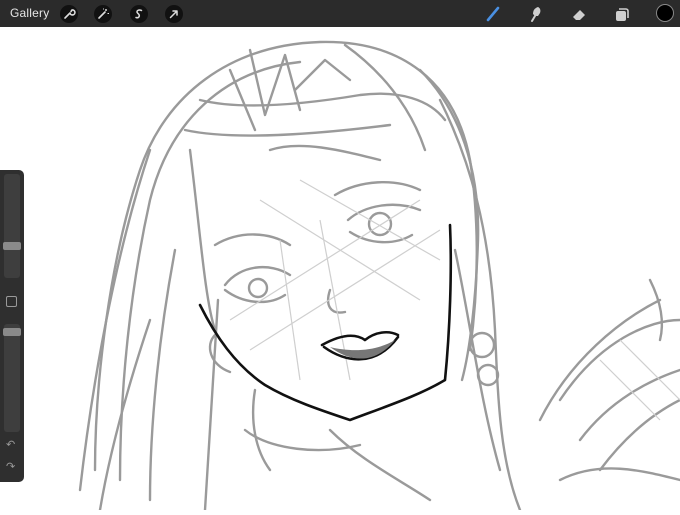  I want to click on brush-sidebar: ↶ ↷, so click(12, 326).